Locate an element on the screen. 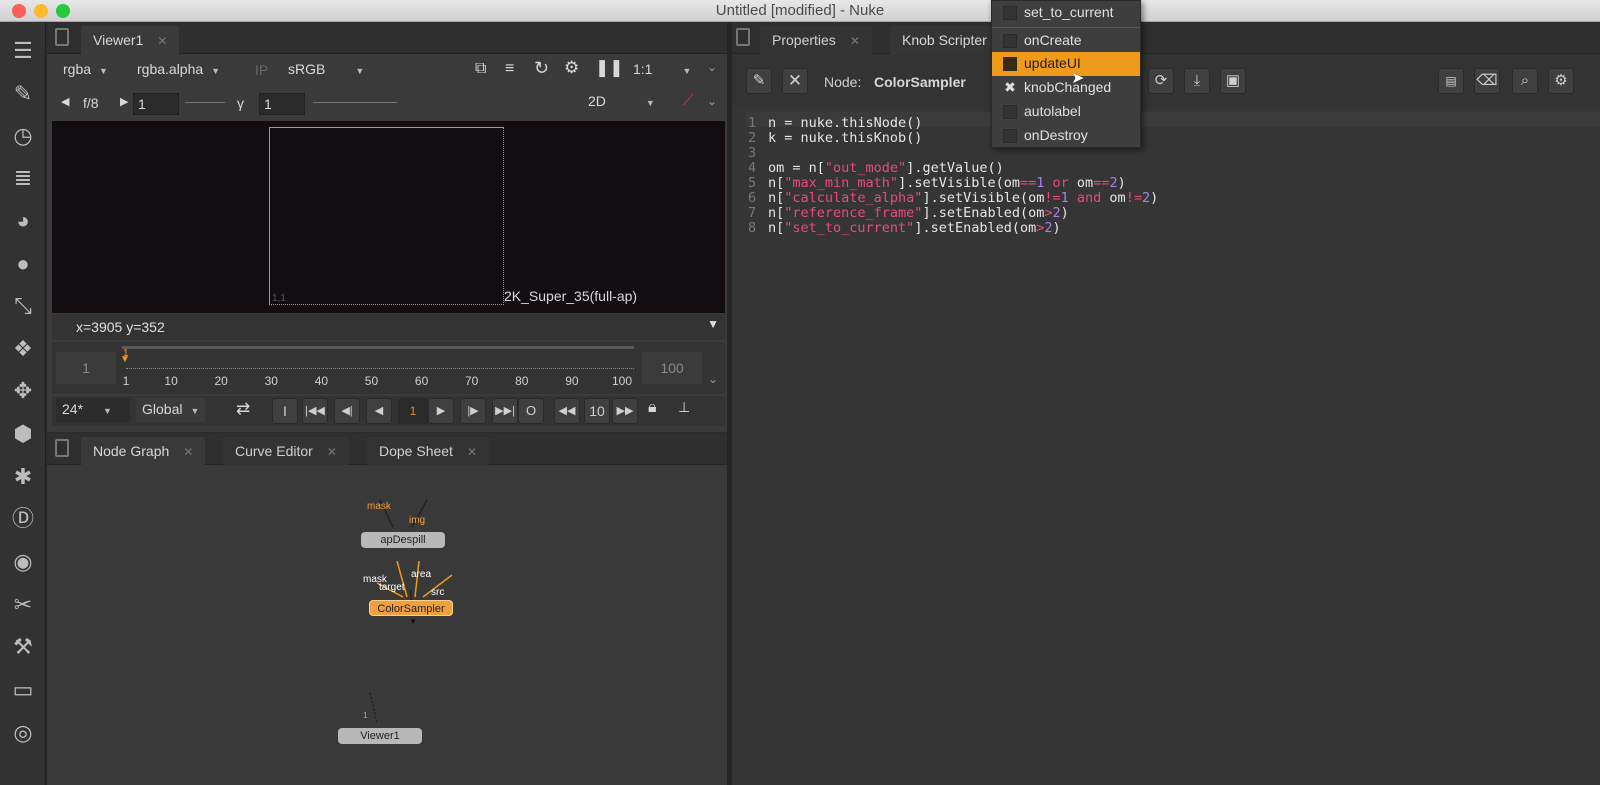 The image size is (1600, 785). time-tool-icon: ◷ is located at coordinates (23, 136).